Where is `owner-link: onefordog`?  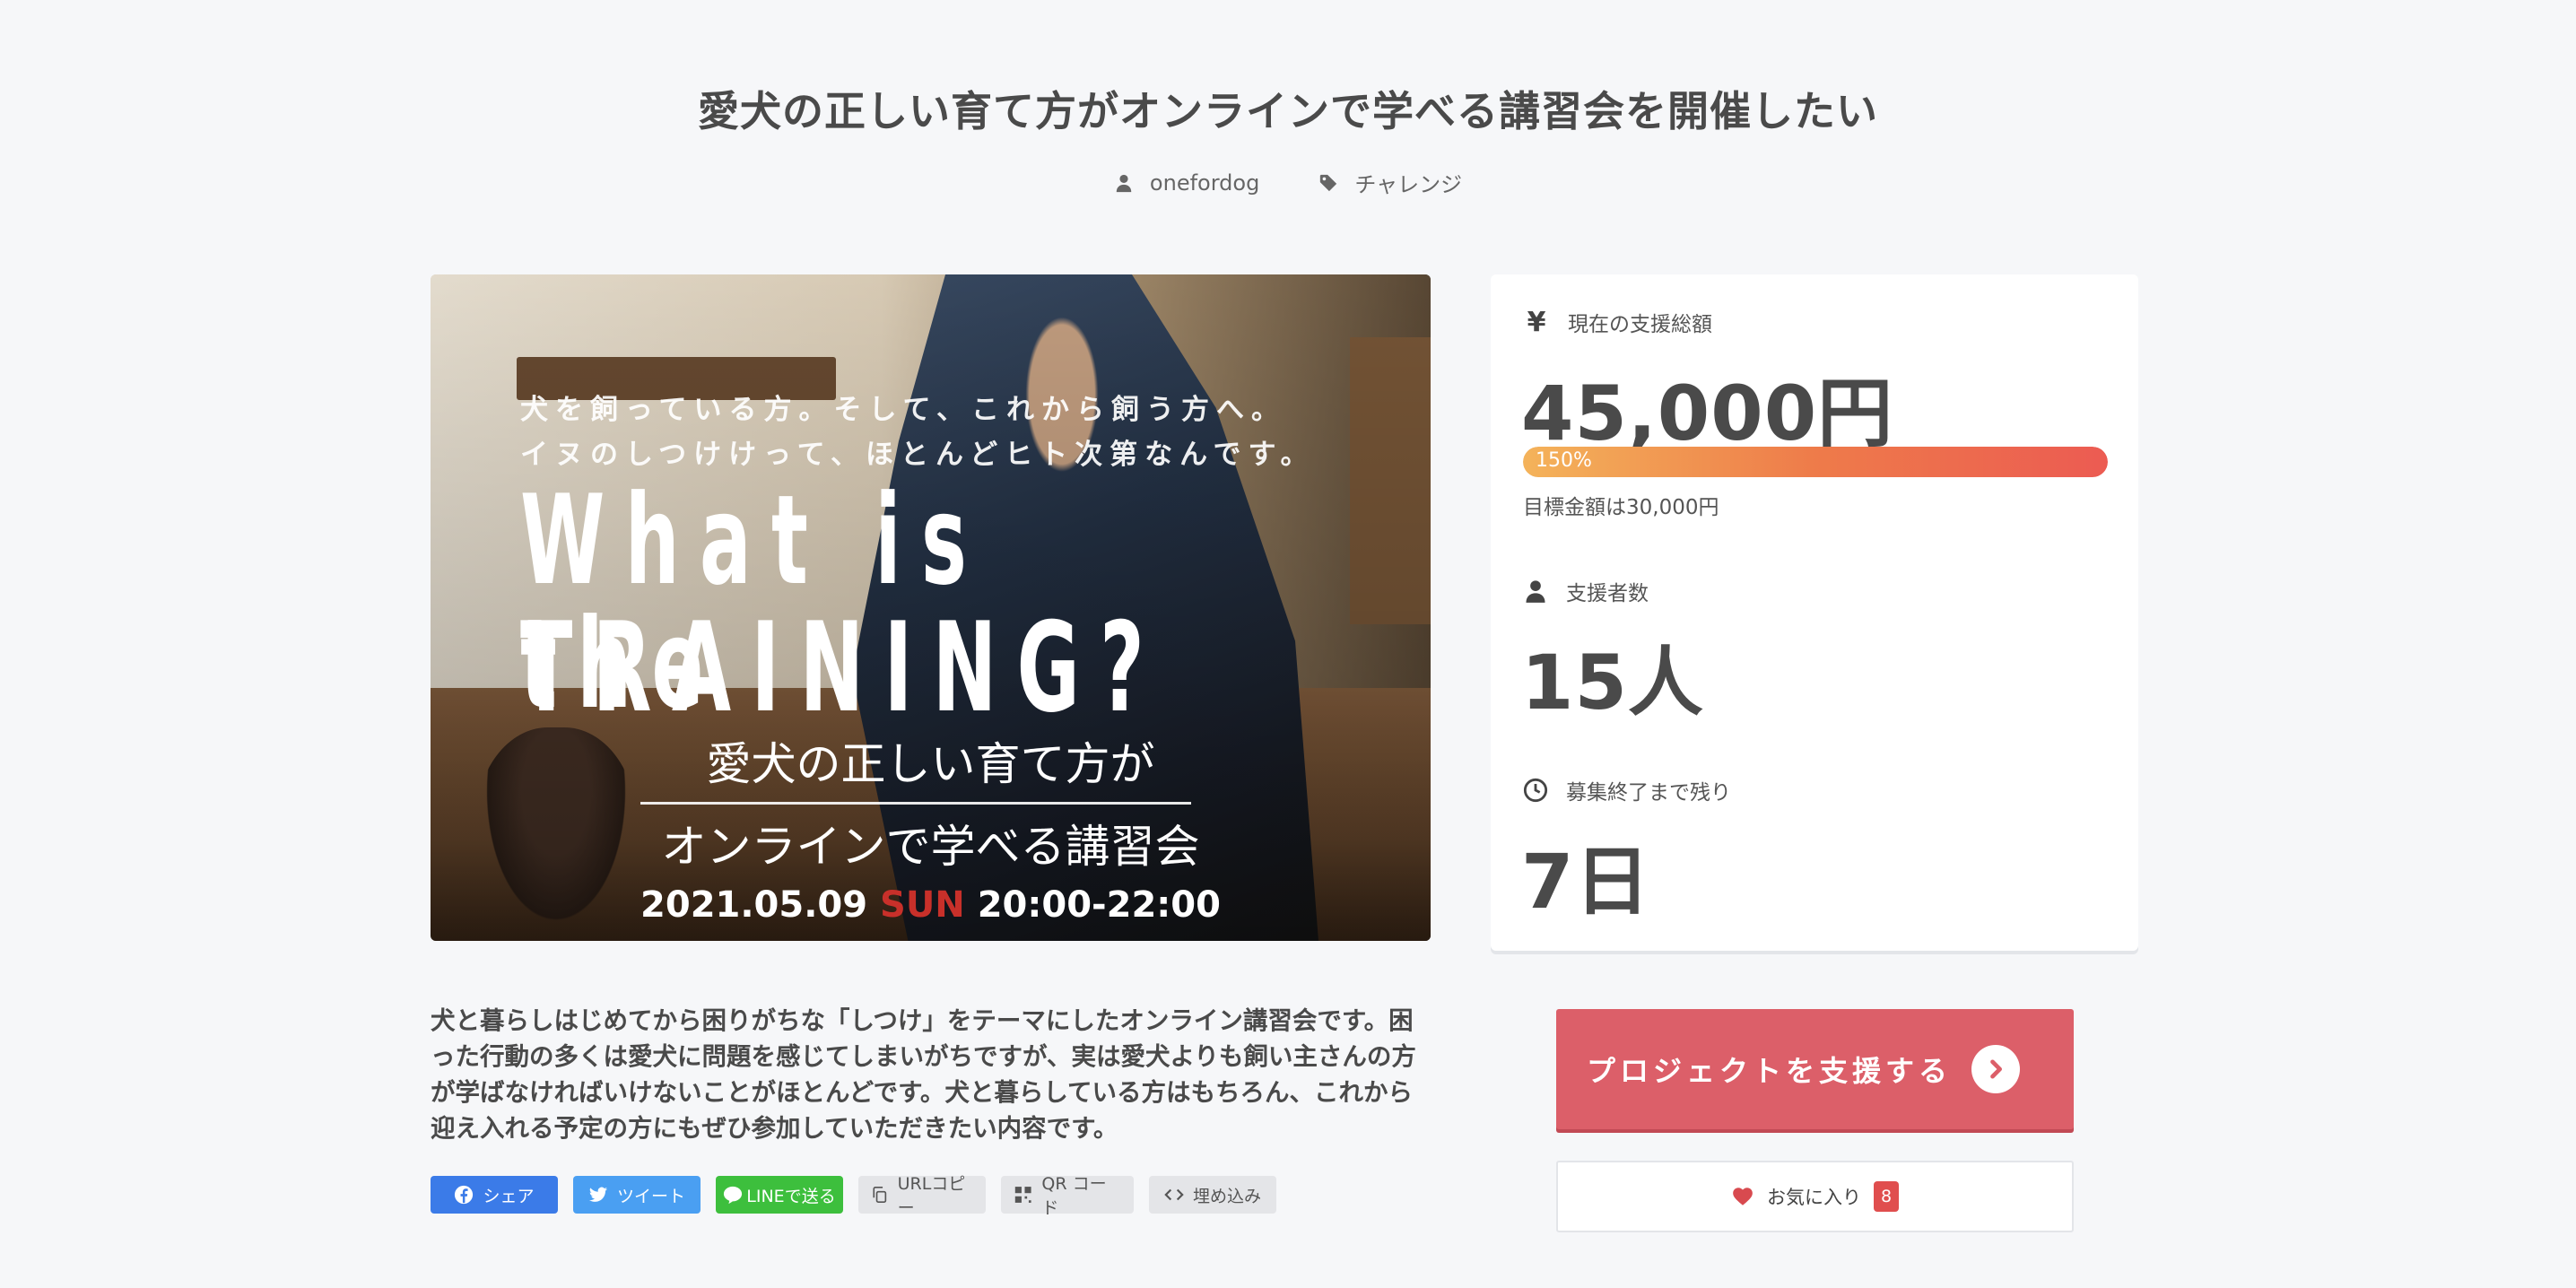
owner-link: onefordog is located at coordinates (1186, 182).